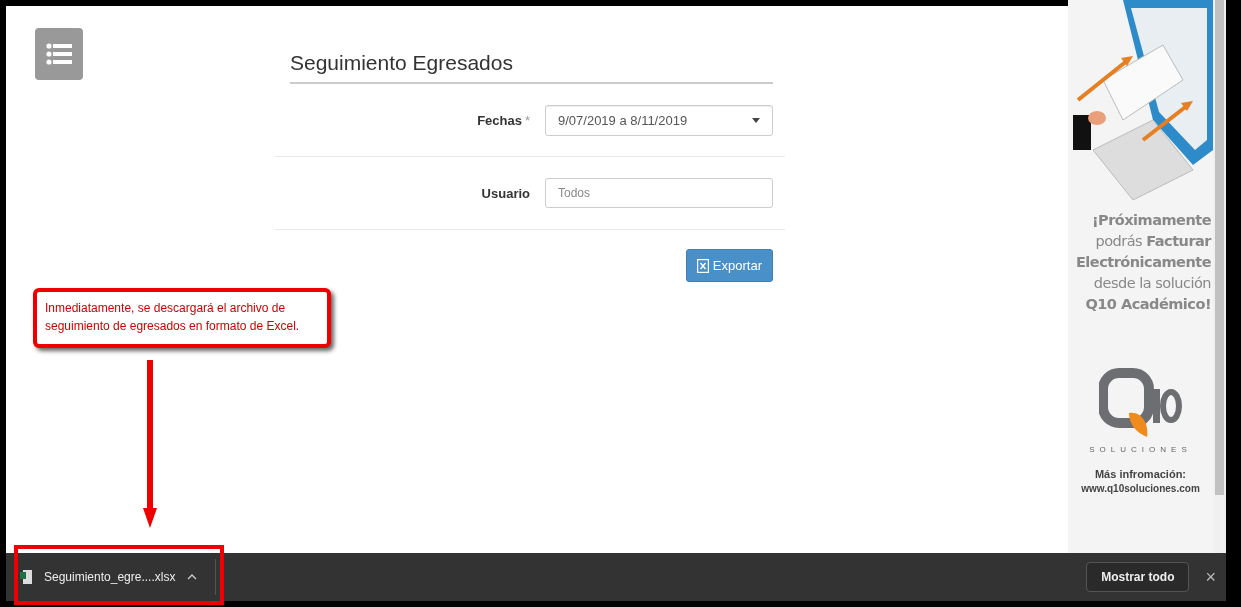 The height and width of the screenshot is (607, 1241). I want to click on download-item: Seguimiento_egre....xlsx, so click(109, 577).